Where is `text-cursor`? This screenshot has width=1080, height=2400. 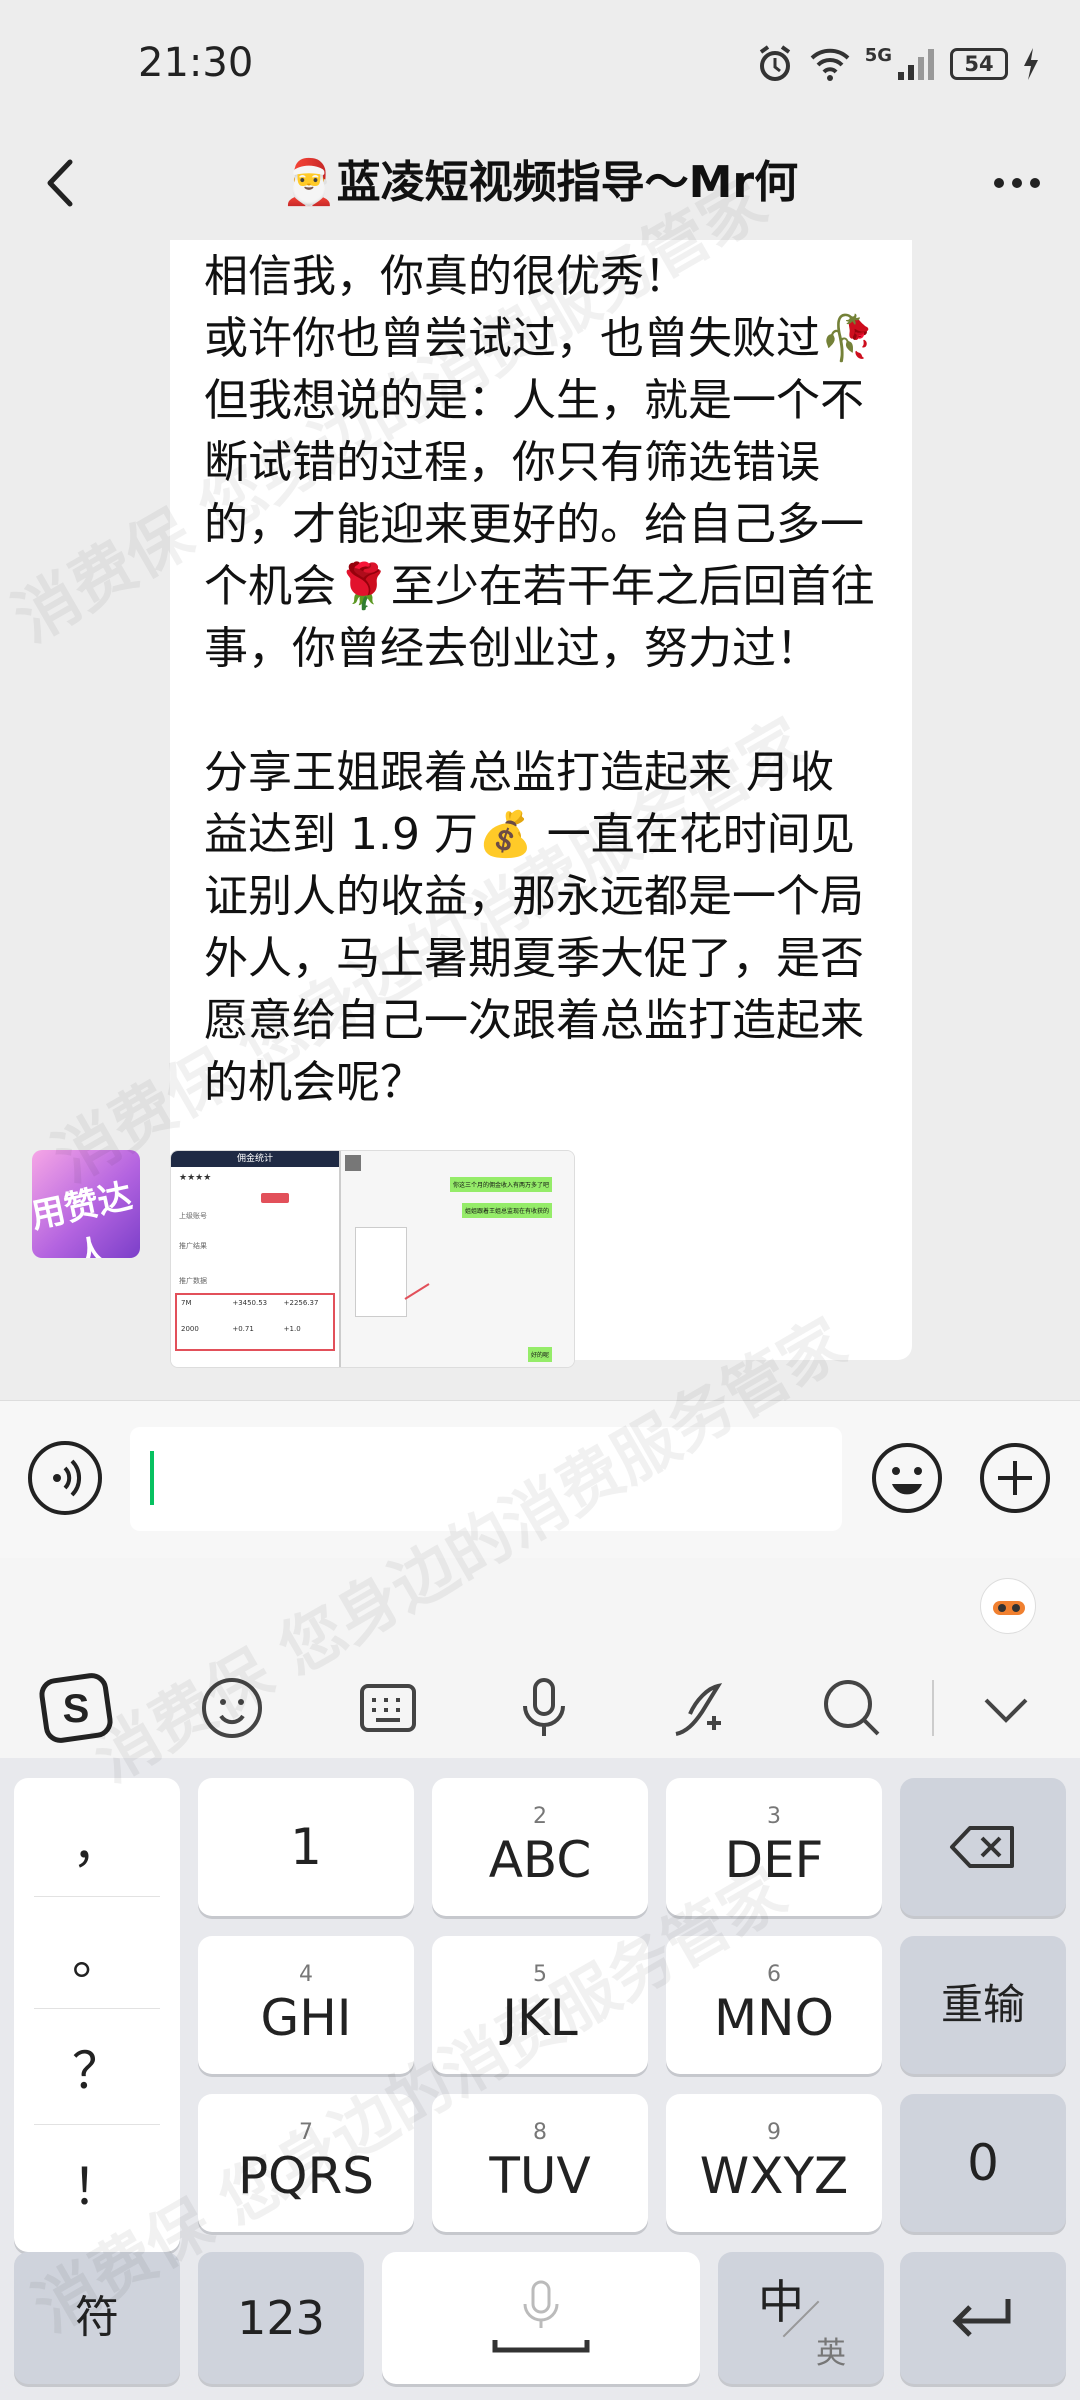
text-cursor is located at coordinates (152, 1478).